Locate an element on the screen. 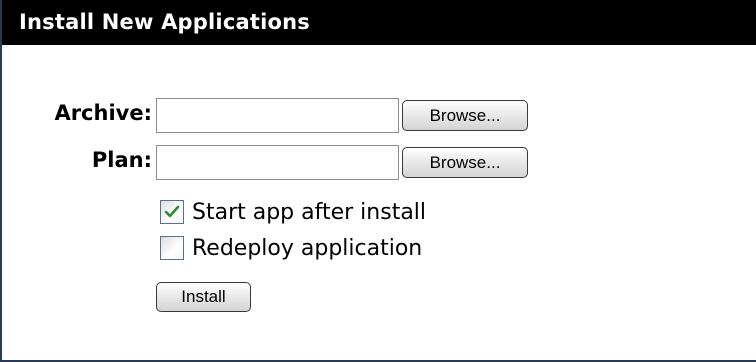  plan-label: Plan: is located at coordinates (121, 160).